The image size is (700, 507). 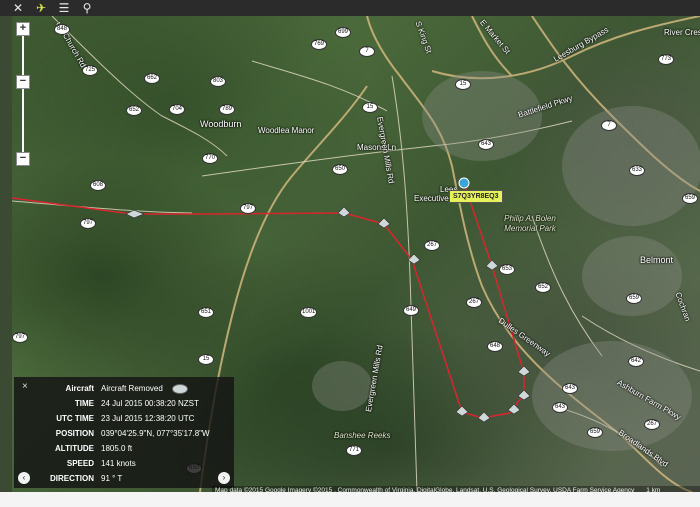 I want to click on route-shield: 633, so click(x=637, y=170).